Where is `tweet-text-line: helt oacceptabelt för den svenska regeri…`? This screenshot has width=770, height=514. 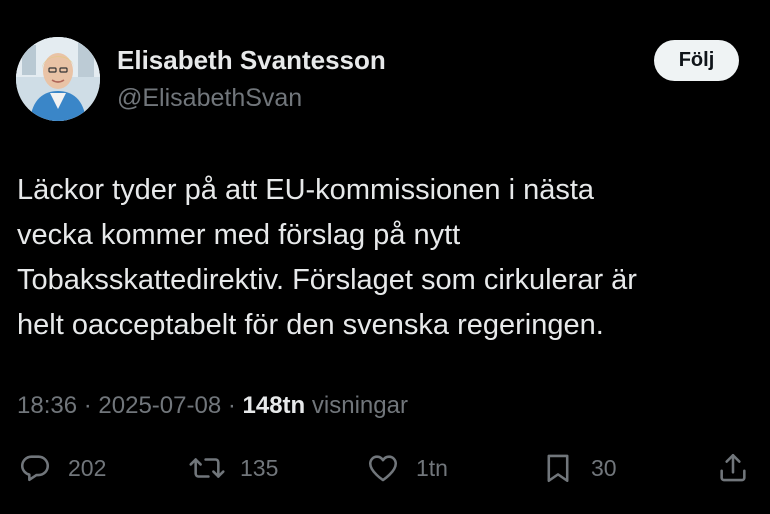 tweet-text-line: helt oacceptabelt för den svenska regeri… is located at coordinates (310, 325).